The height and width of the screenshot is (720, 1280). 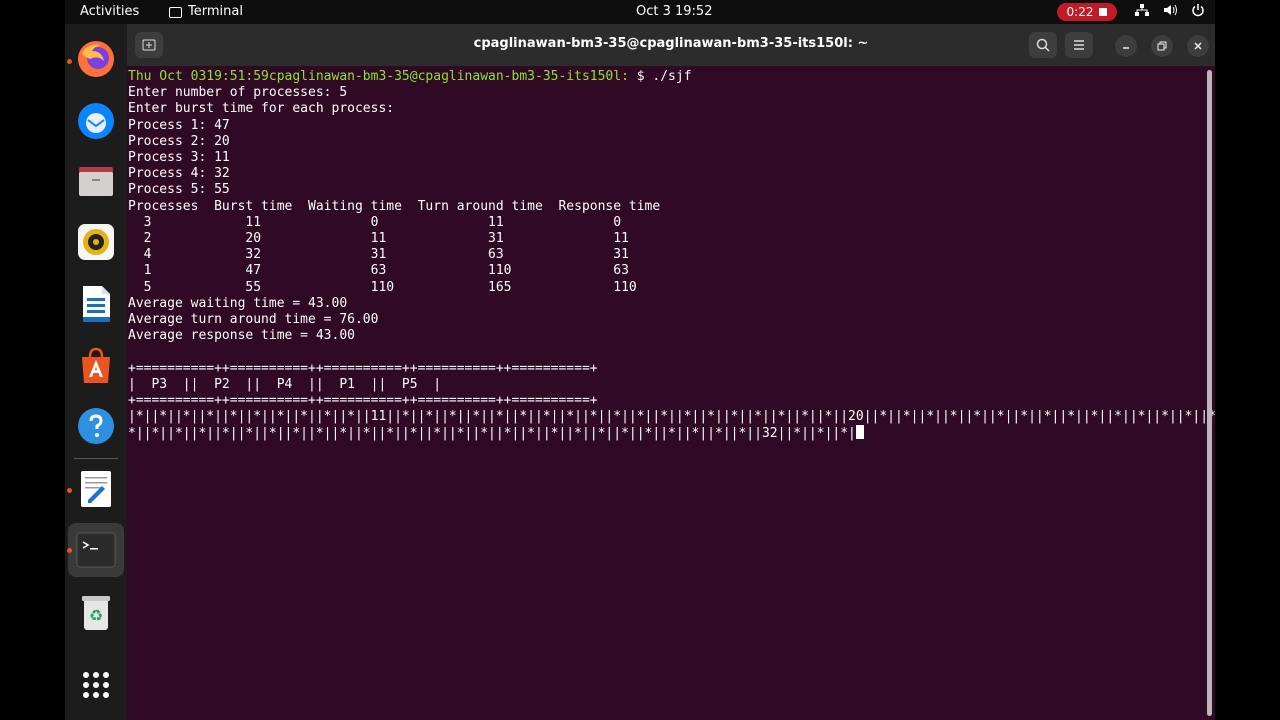 I want to click on output-line: Process 3: 11, so click(x=179, y=158).